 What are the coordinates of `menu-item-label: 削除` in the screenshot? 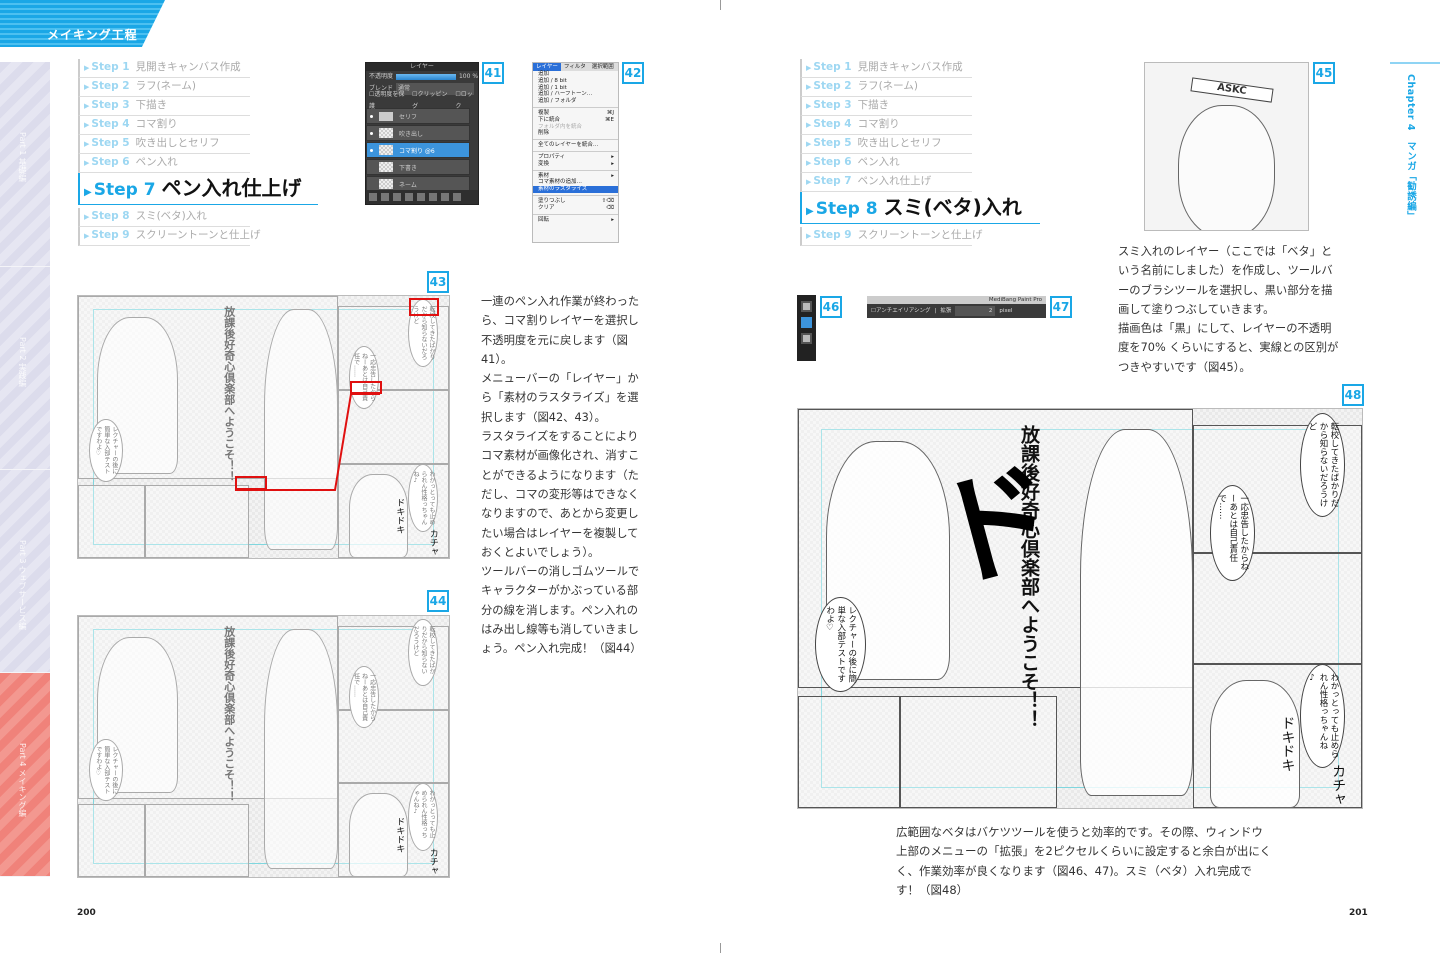 It's located at (544, 133).